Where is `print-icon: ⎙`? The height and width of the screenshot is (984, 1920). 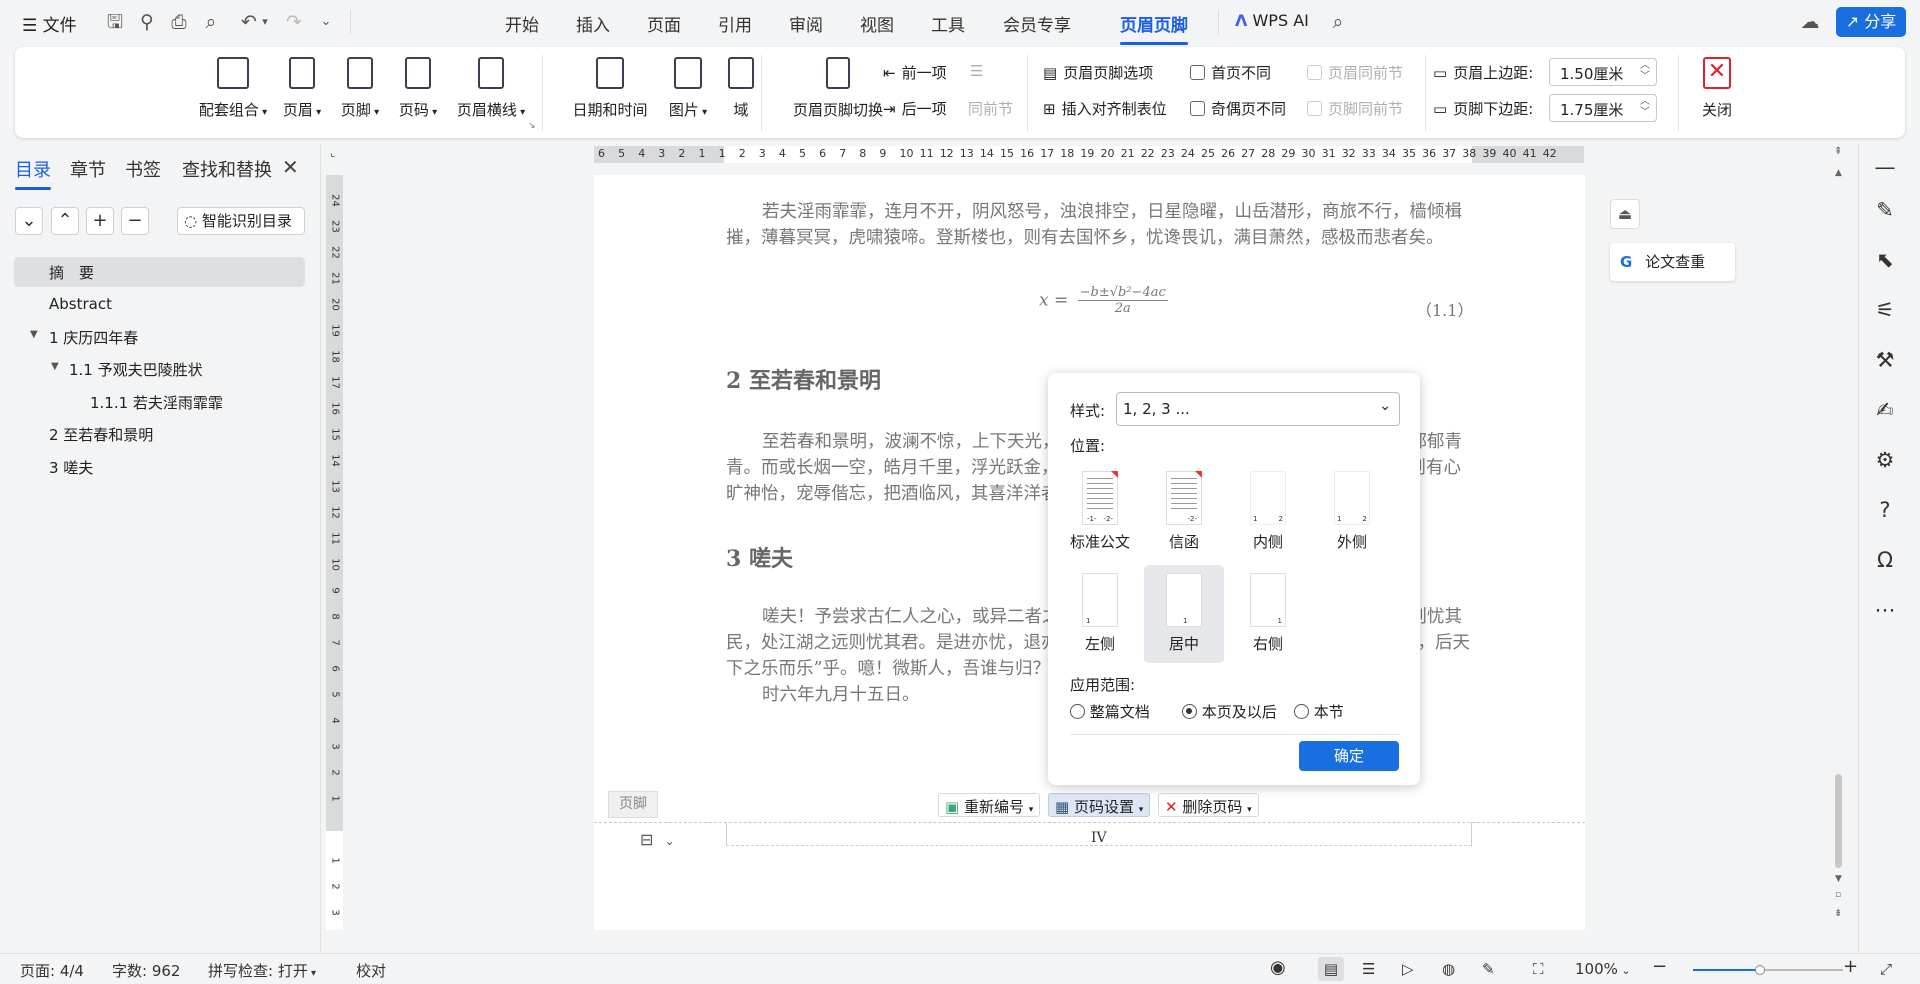 print-icon: ⎙ is located at coordinates (179, 22).